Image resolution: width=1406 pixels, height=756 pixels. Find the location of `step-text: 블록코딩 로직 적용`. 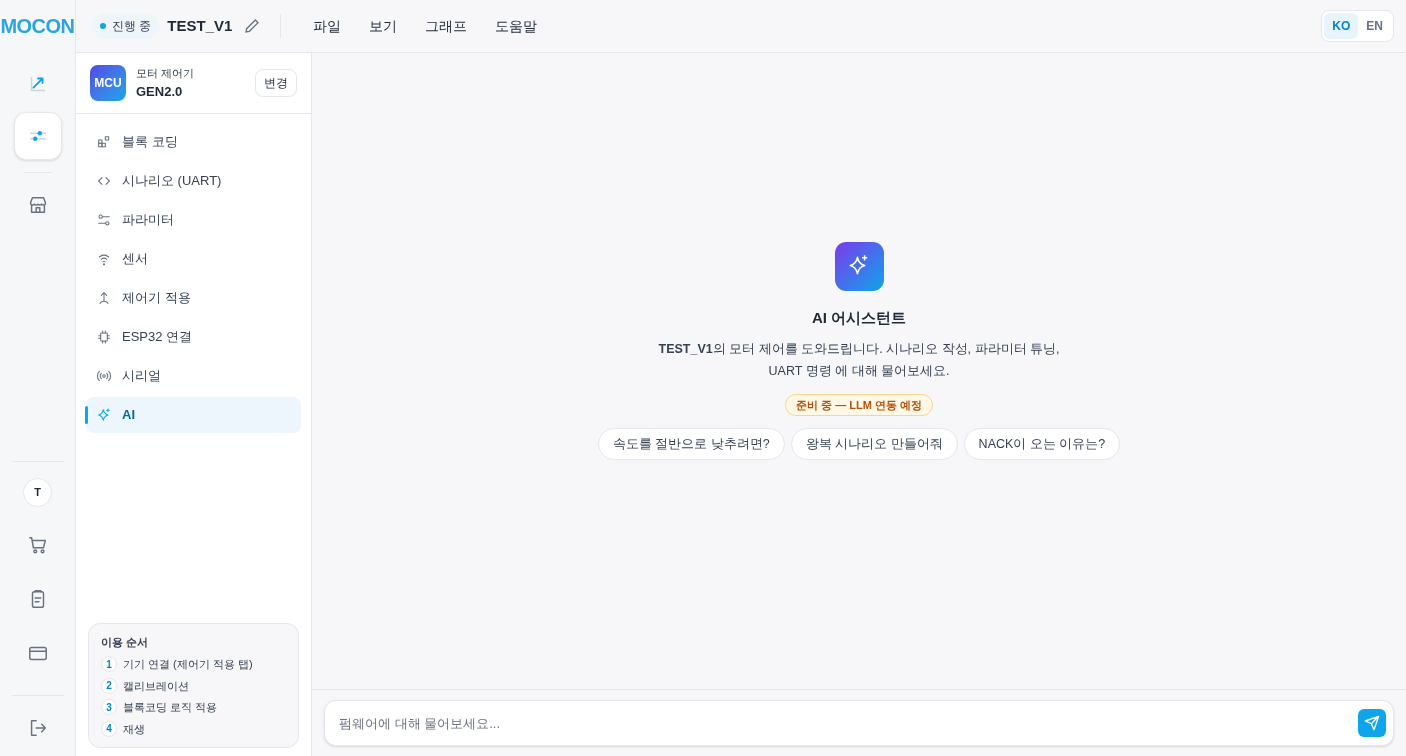

step-text: 블록코딩 로직 적용 is located at coordinates (170, 707).